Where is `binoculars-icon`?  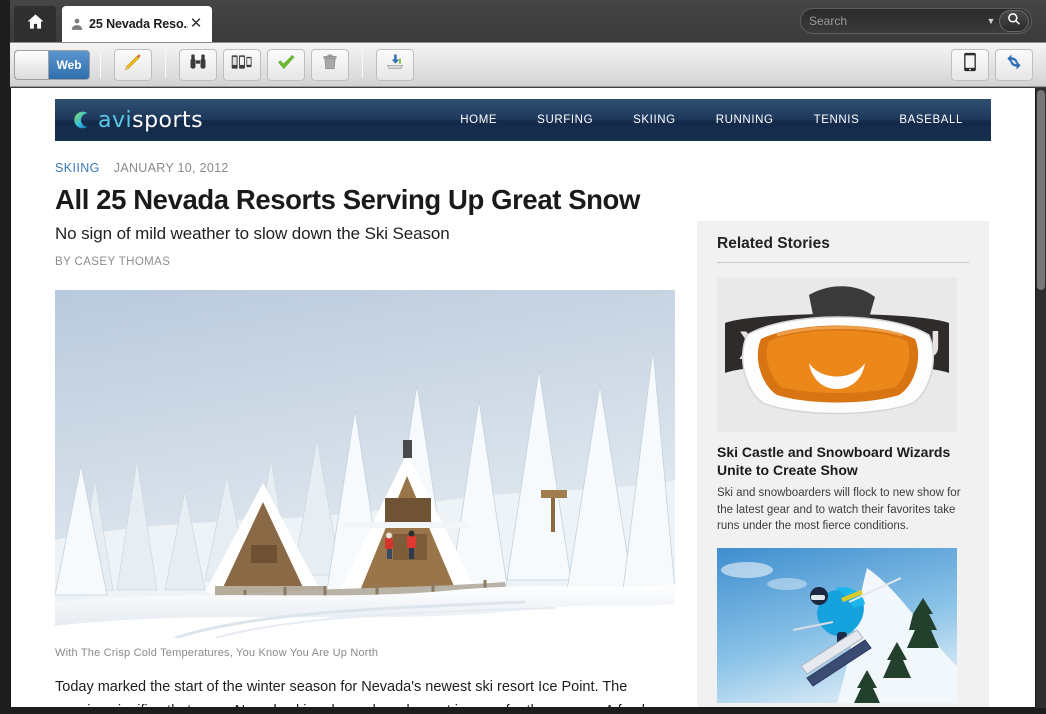 binoculars-icon is located at coordinates (198, 64).